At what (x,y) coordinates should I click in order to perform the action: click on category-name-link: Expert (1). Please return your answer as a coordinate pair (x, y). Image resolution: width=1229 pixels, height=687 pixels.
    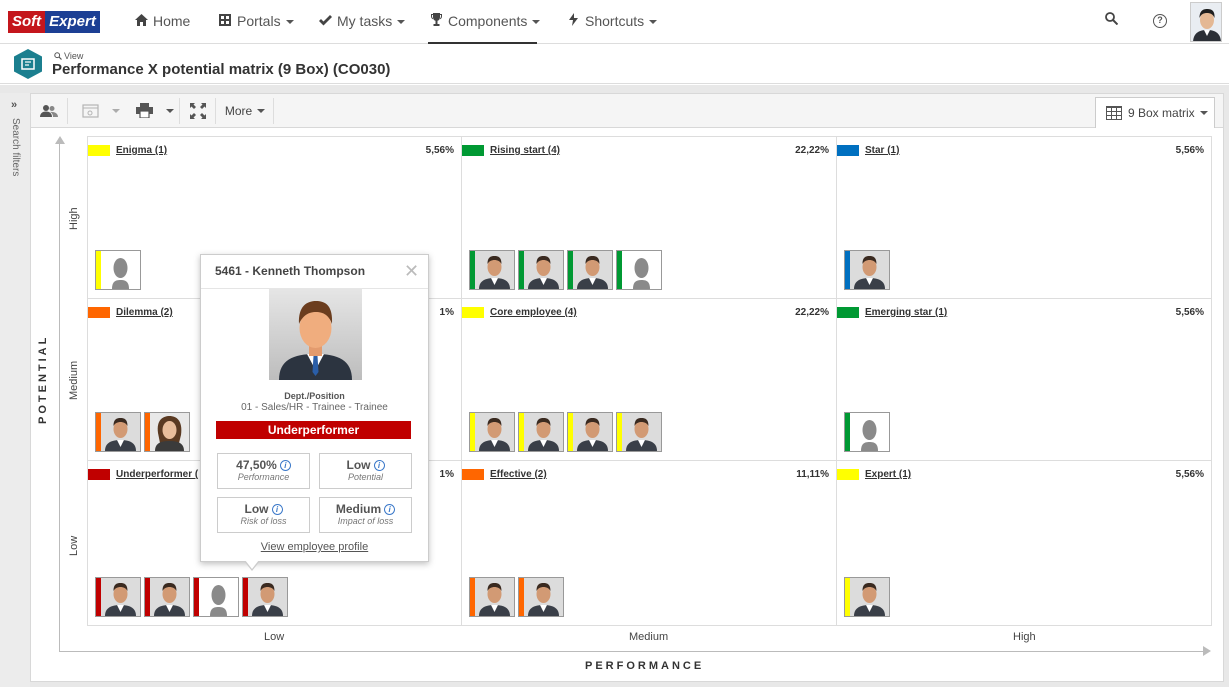
    Looking at the image, I should click on (888, 474).